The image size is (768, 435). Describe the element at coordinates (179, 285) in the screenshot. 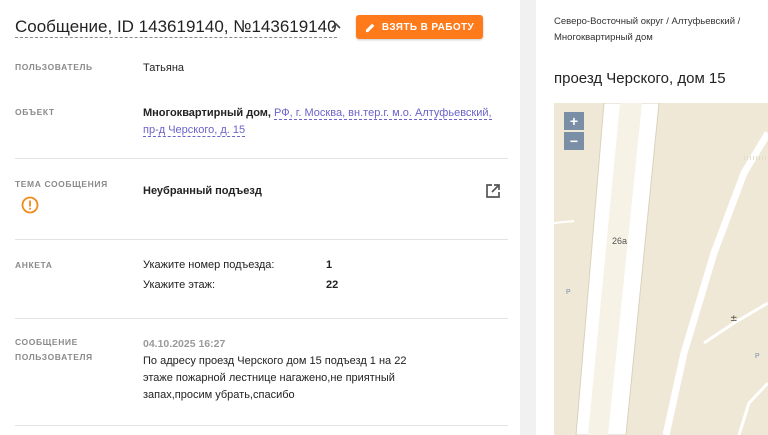

I see `survey-question: Укажите этаж:` at that location.